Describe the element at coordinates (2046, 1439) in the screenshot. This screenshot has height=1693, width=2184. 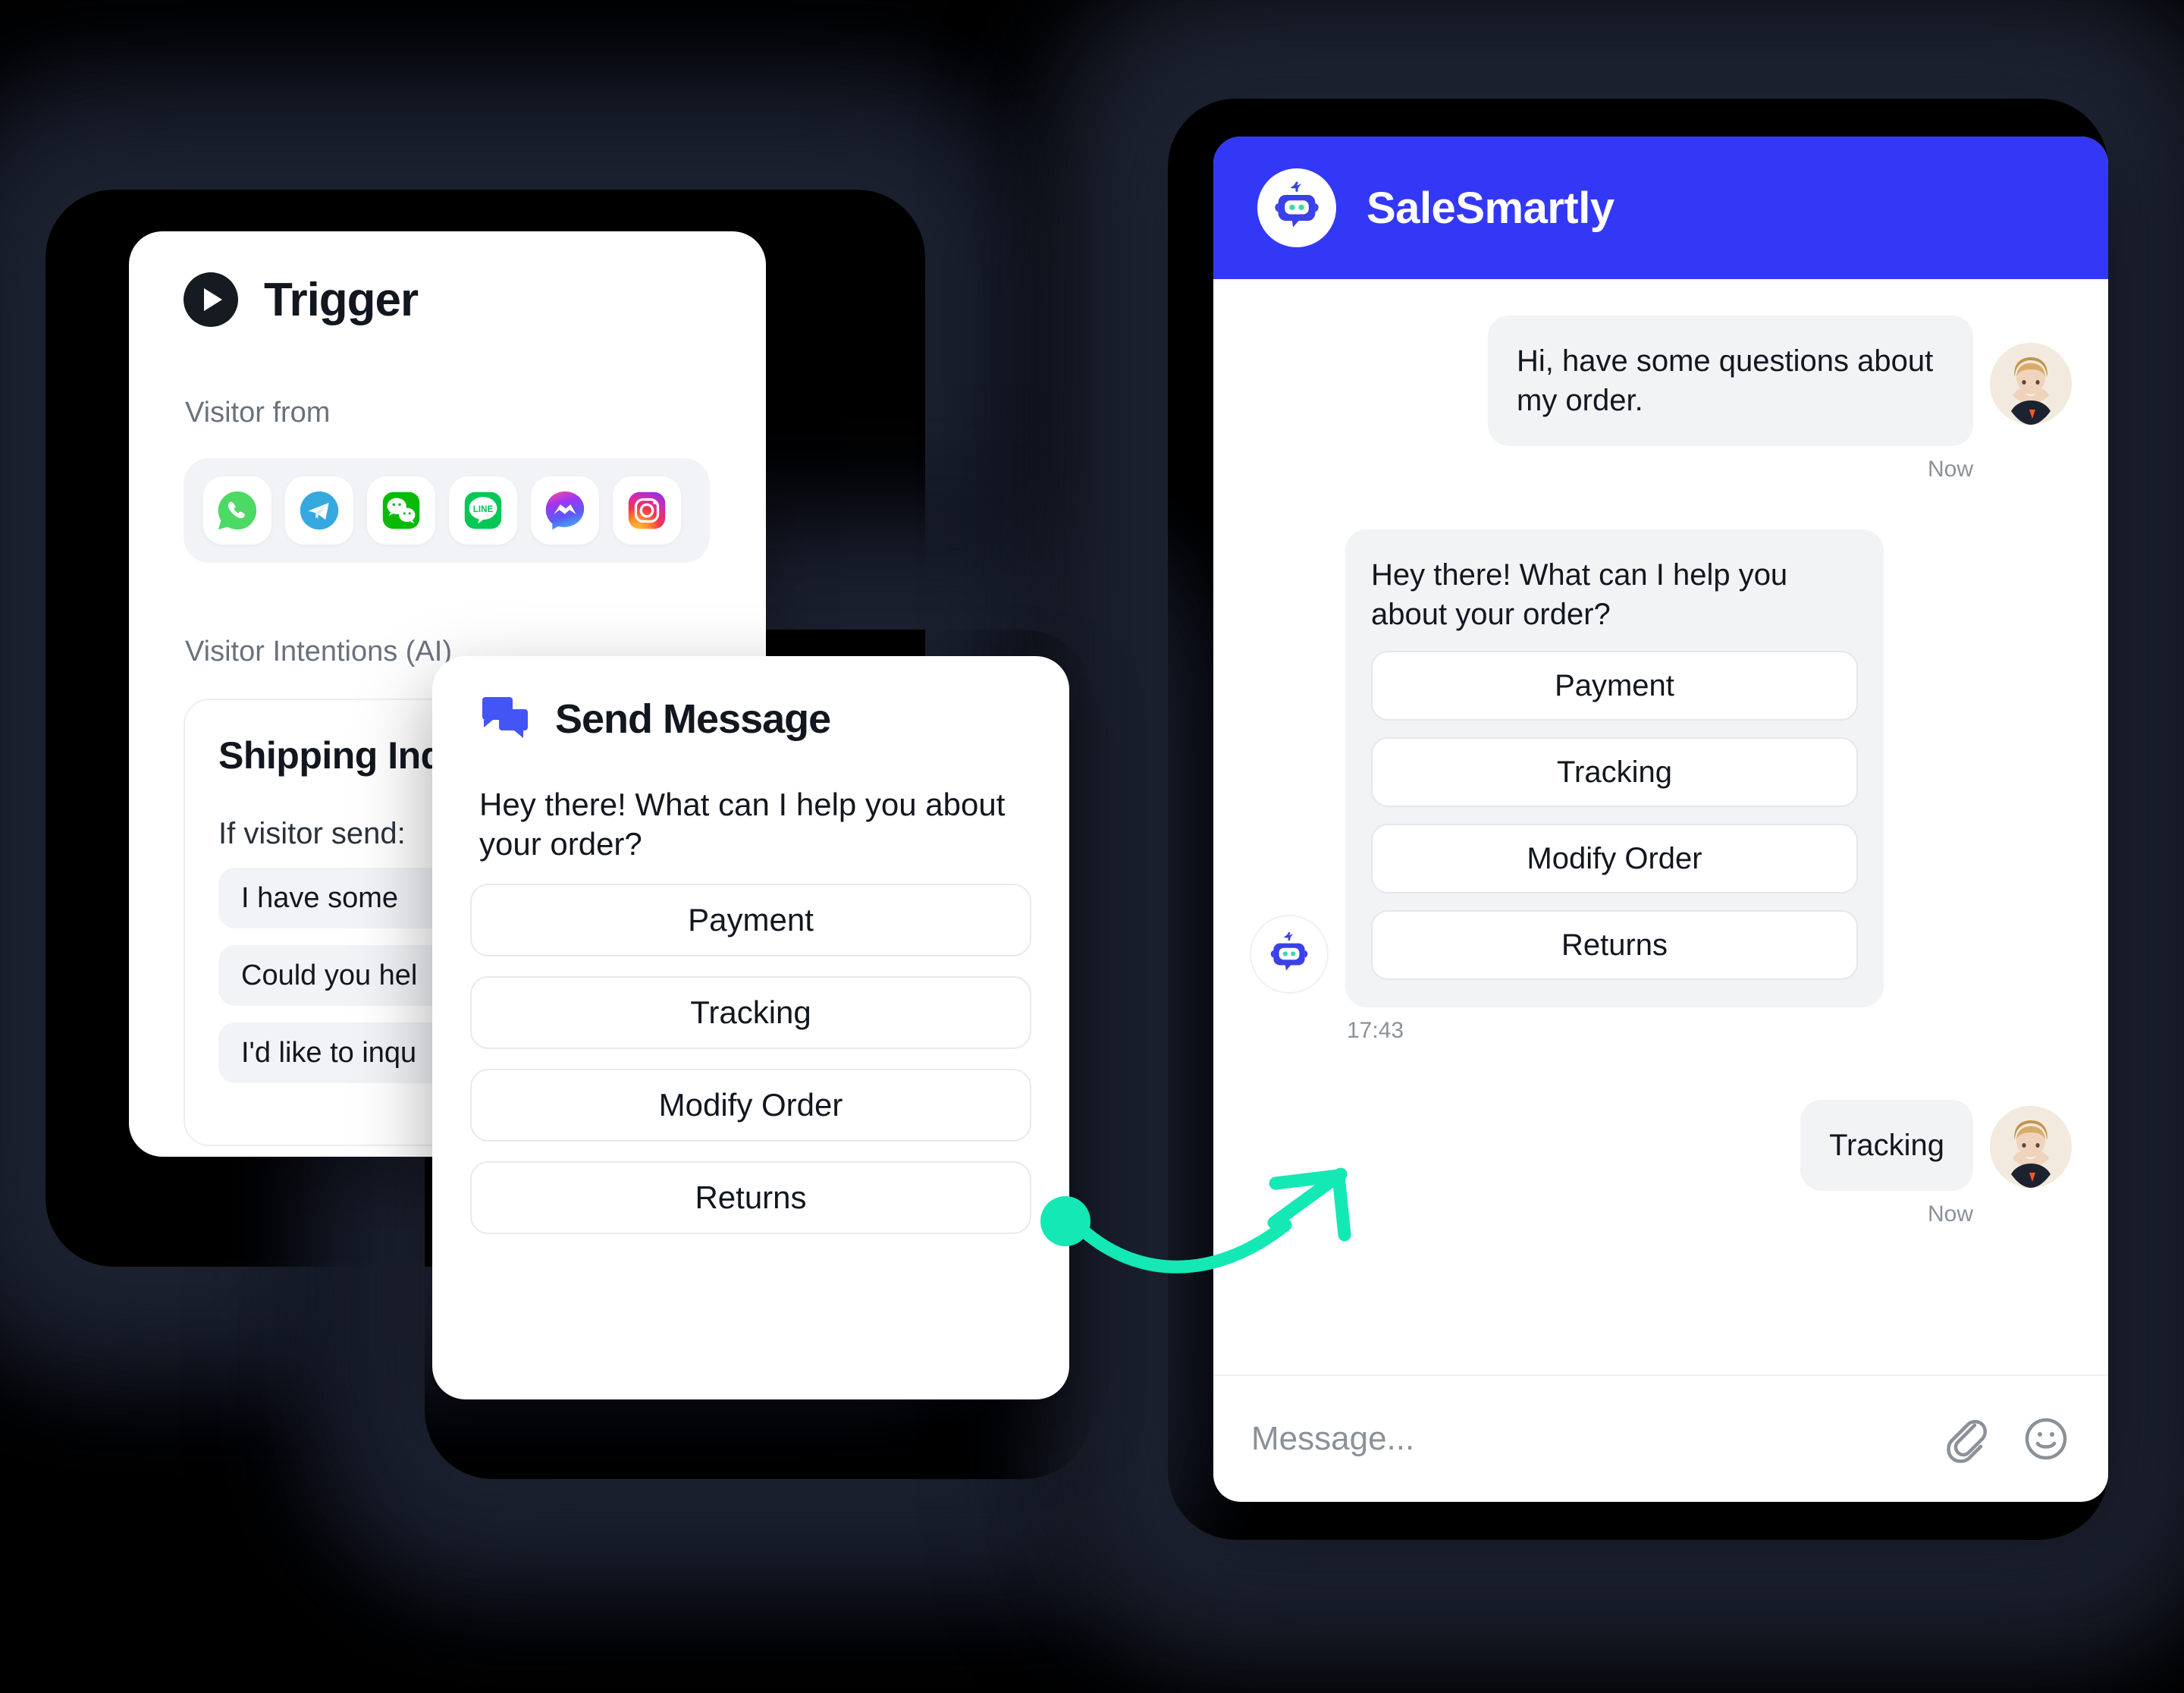
I see `smiley-face-icon` at that location.